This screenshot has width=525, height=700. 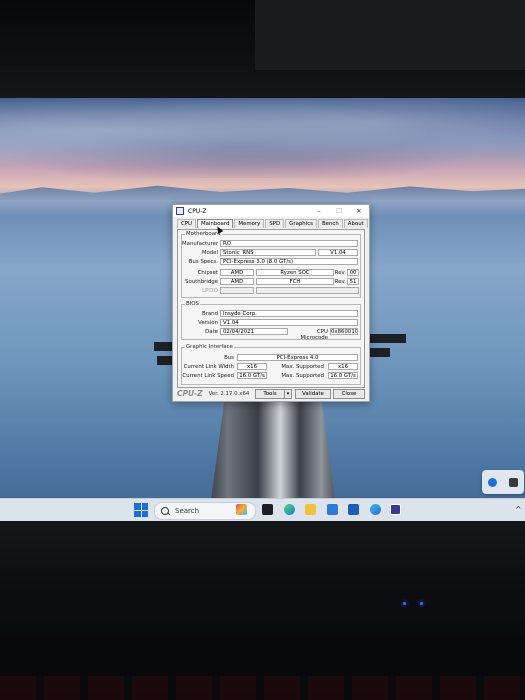 I want to click on edge-icon, so click(x=289, y=509).